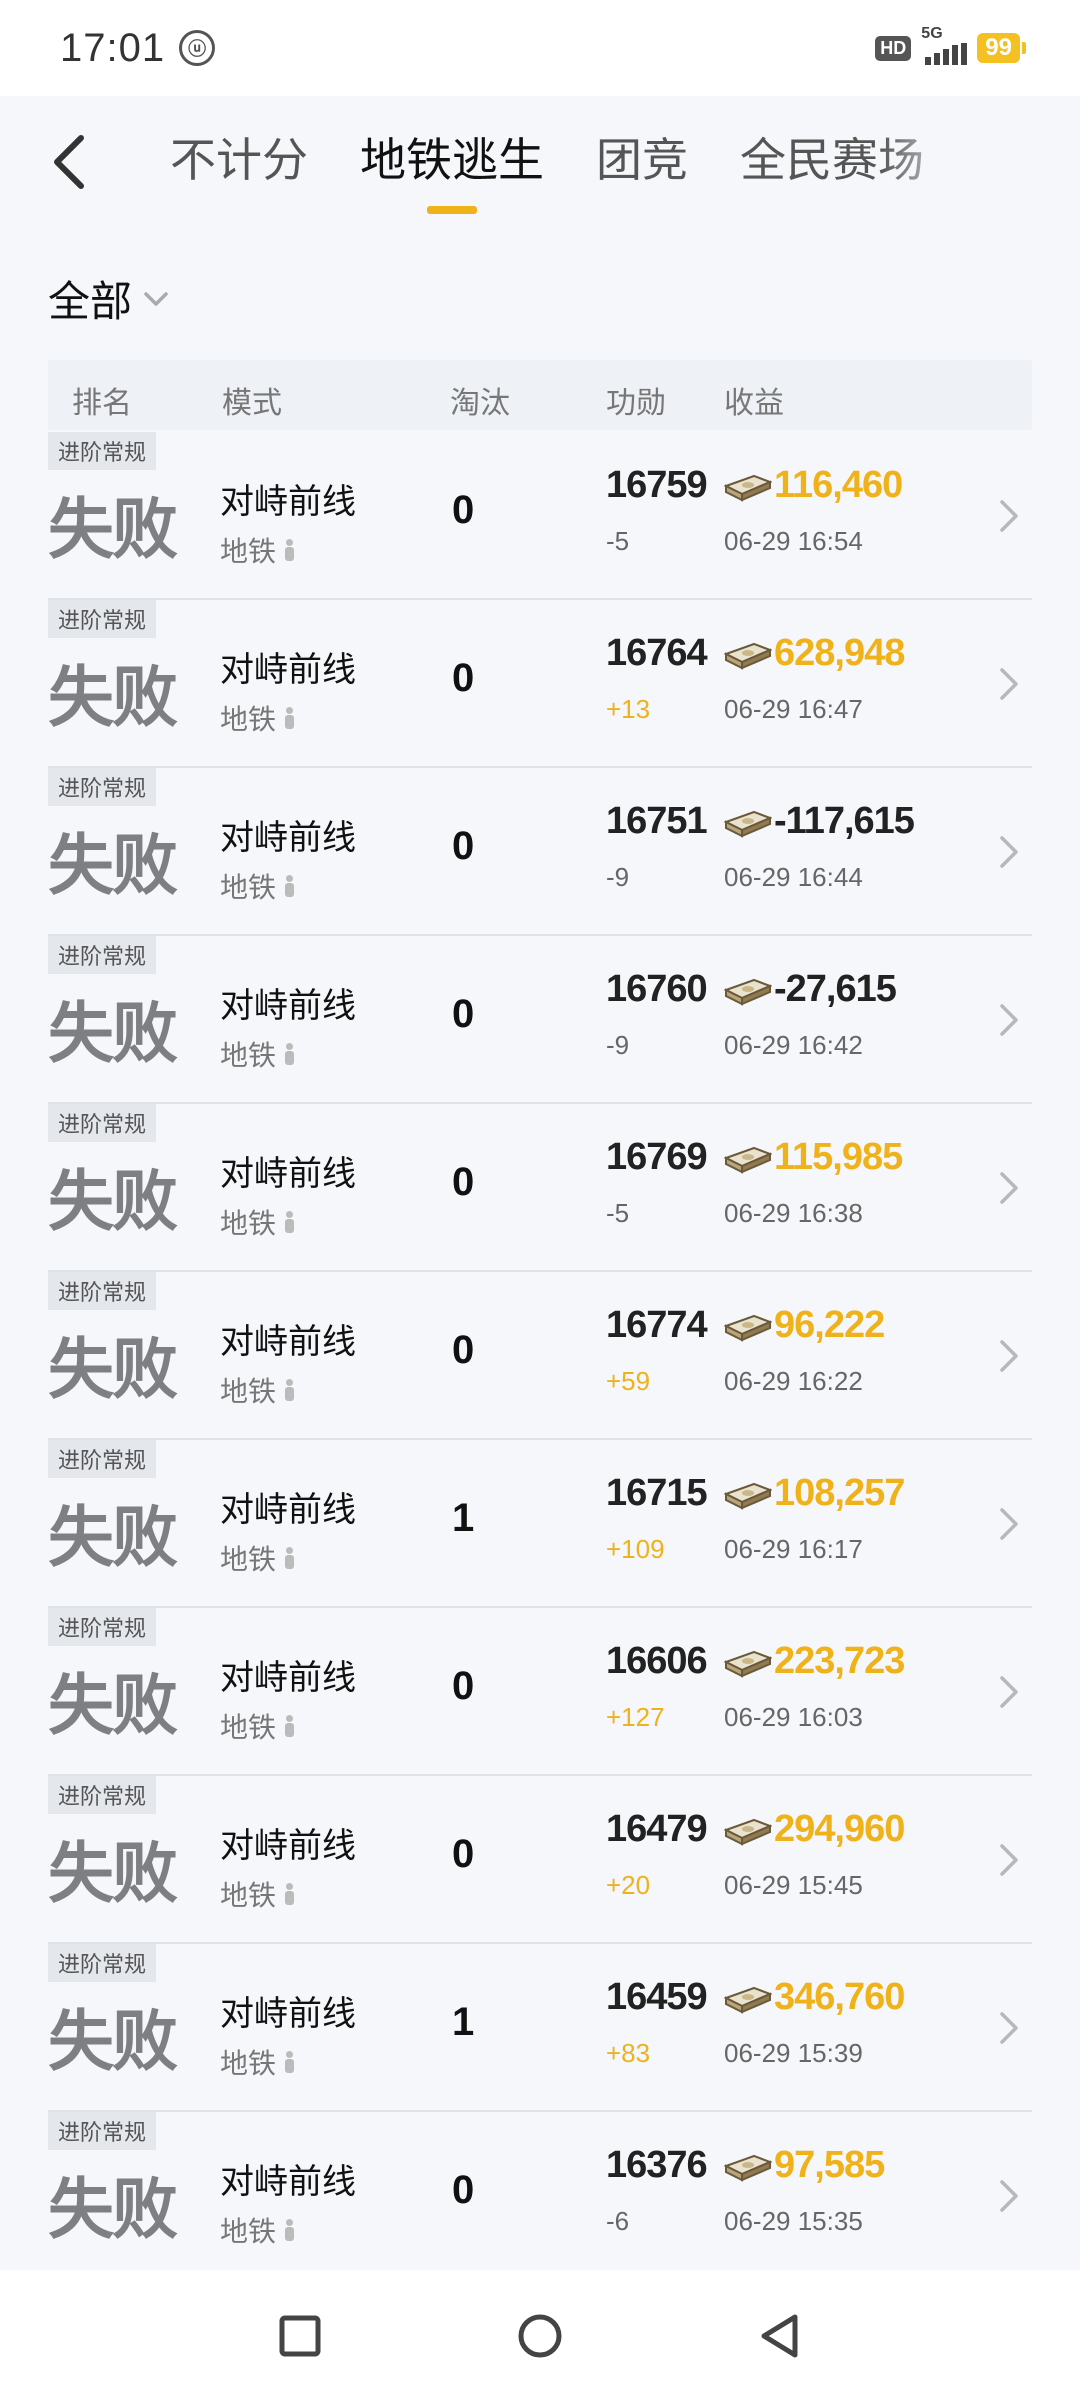 This screenshot has width=1080, height=2400. What do you see at coordinates (793, 1045) in the screenshot?
I see `match-time: 06-29 16:42` at bounding box center [793, 1045].